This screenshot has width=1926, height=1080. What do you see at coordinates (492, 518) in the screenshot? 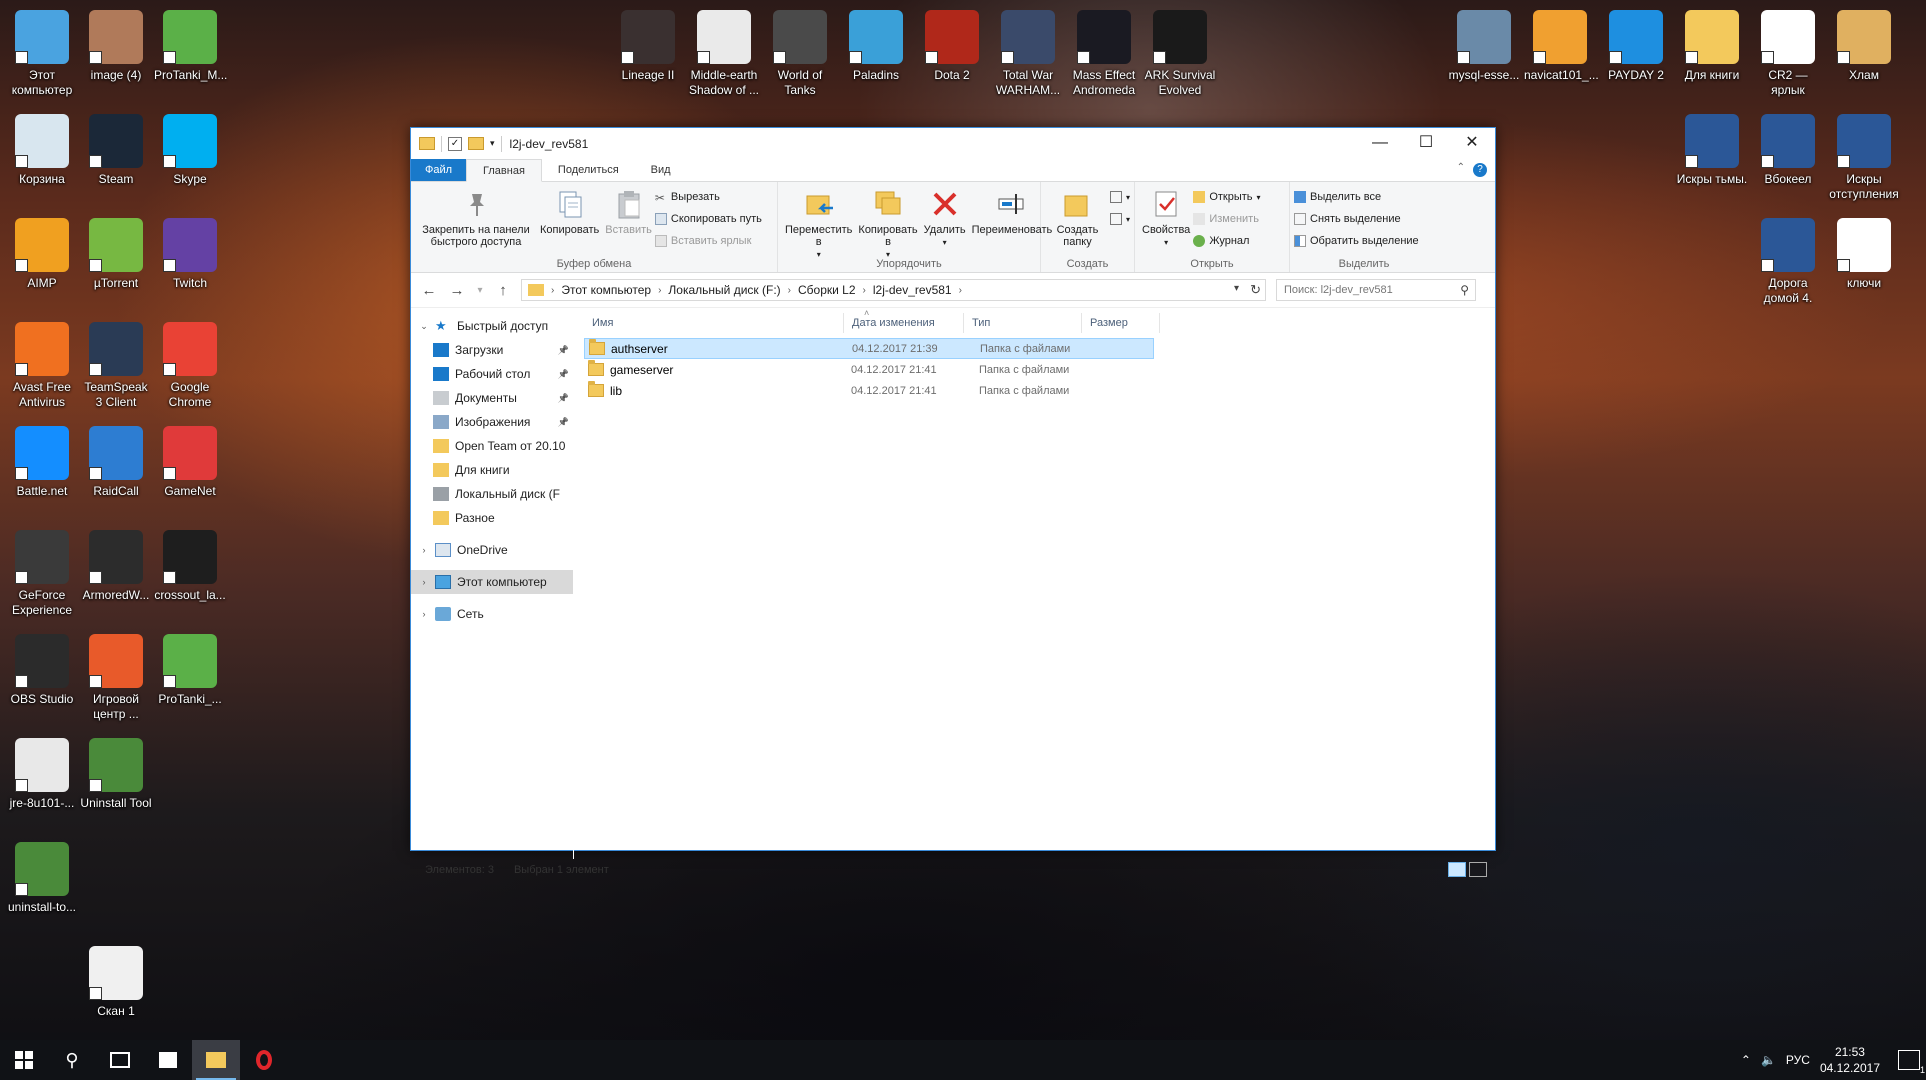
I see `nav-quick-access-item: Разное` at bounding box center [492, 518].